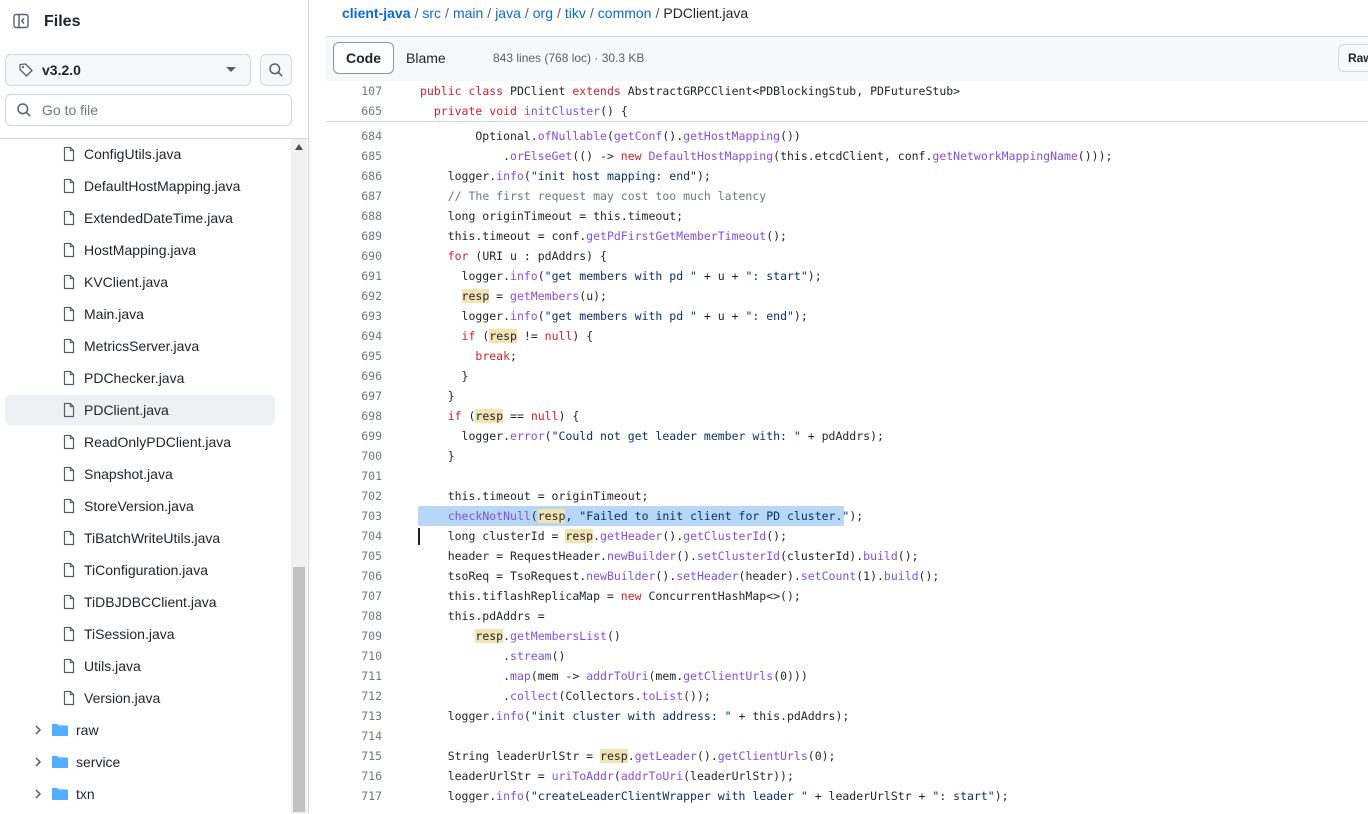 This screenshot has height=814, width=1368. Describe the element at coordinates (140, 730) in the screenshot. I see `tree-folder-item: raw` at that location.